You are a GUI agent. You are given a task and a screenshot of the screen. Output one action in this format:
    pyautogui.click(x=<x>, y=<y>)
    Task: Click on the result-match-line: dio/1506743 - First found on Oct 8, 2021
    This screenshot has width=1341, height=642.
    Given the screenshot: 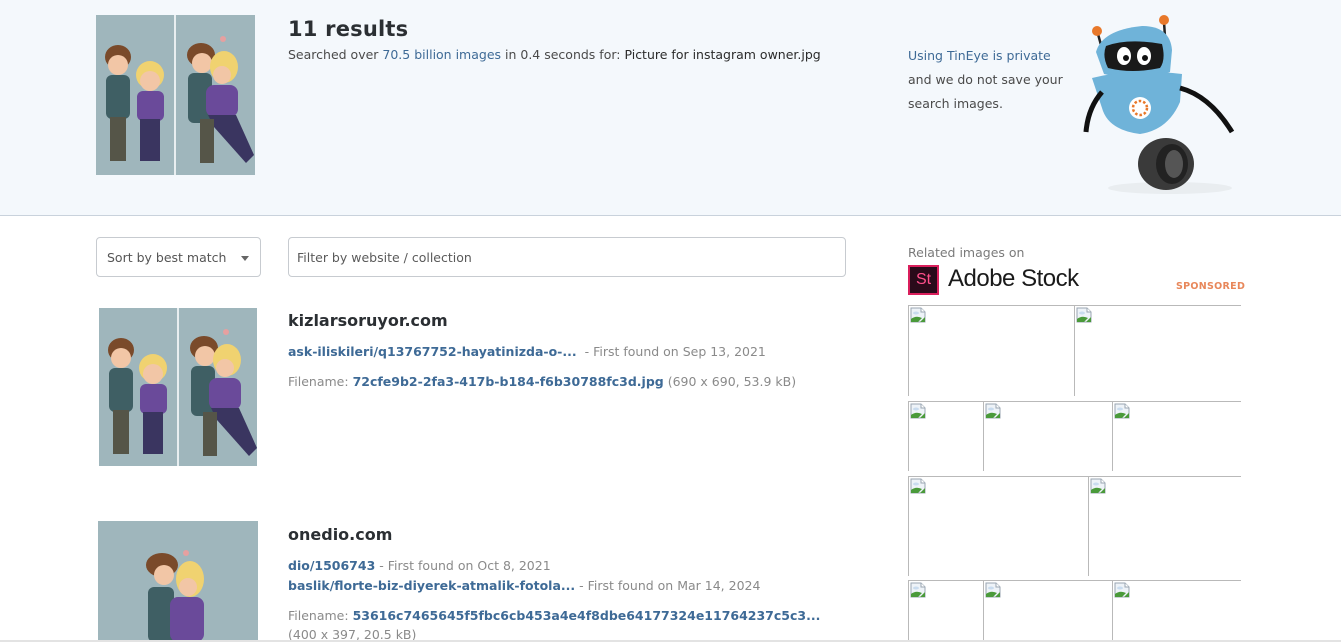 What is the action you would take?
    pyautogui.click(x=419, y=565)
    